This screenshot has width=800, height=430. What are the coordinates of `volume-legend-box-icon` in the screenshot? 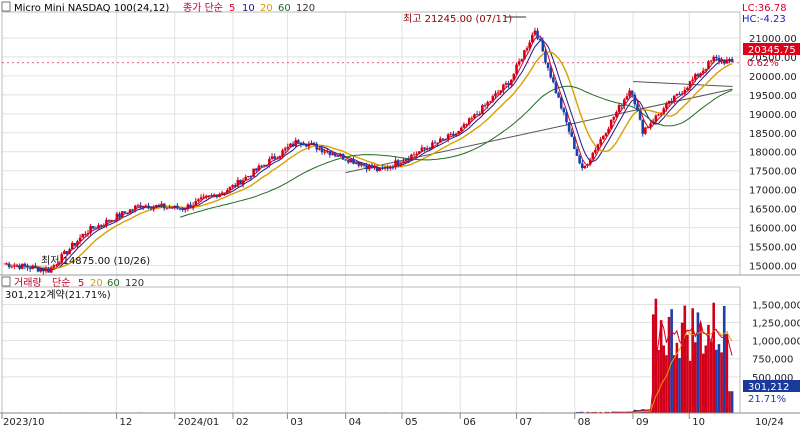 It's located at (6, 281).